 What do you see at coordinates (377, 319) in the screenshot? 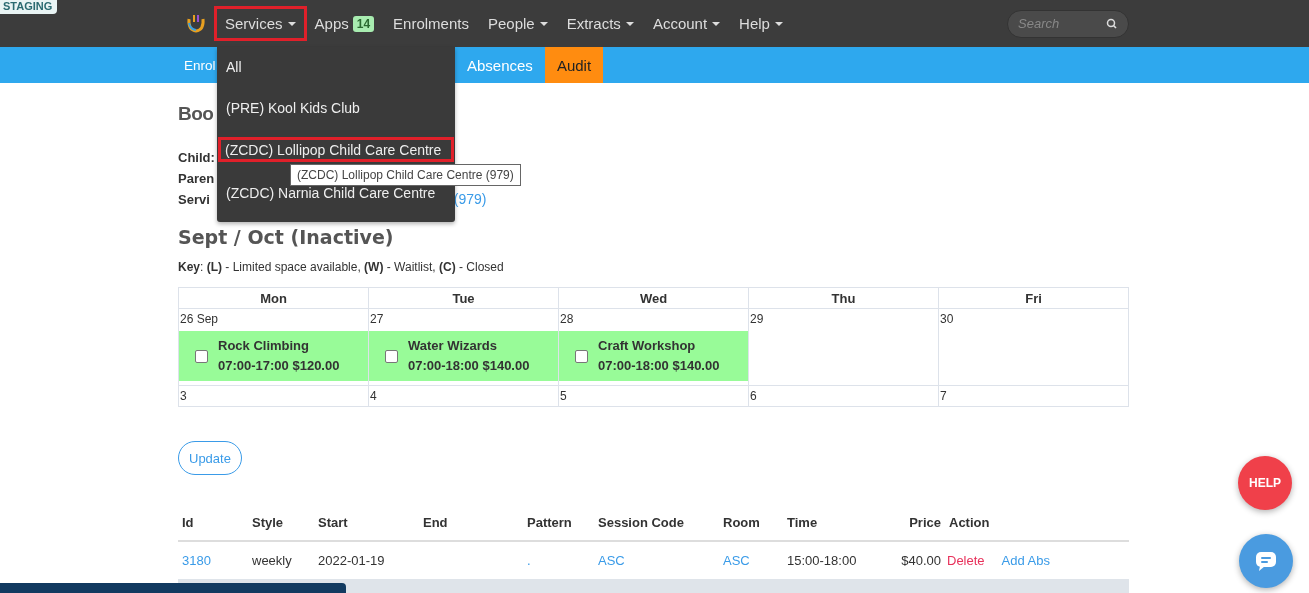
I see `date-label: 27` at bounding box center [377, 319].